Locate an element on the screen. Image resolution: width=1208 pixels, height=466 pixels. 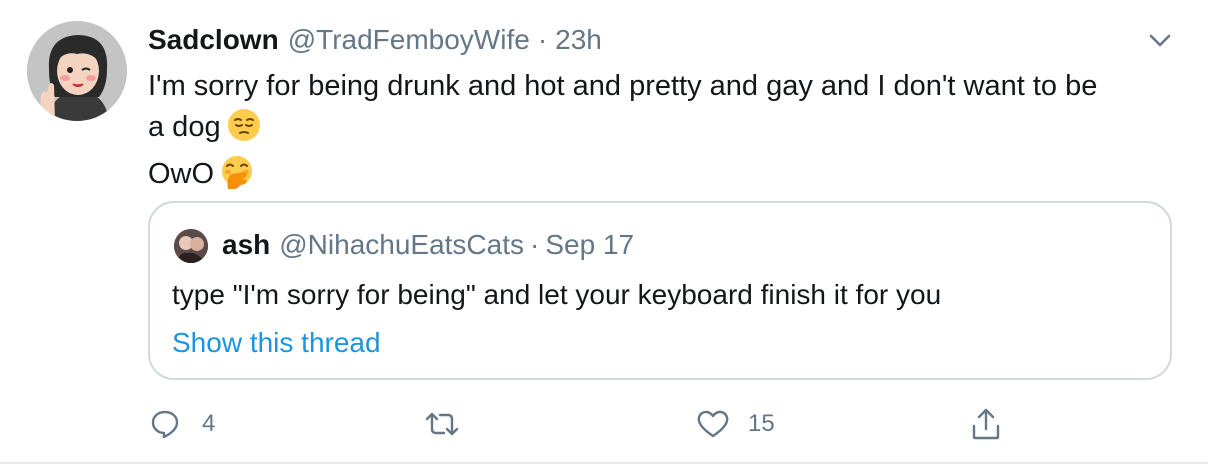
tweet-text-line: OwO is located at coordinates (663, 177).